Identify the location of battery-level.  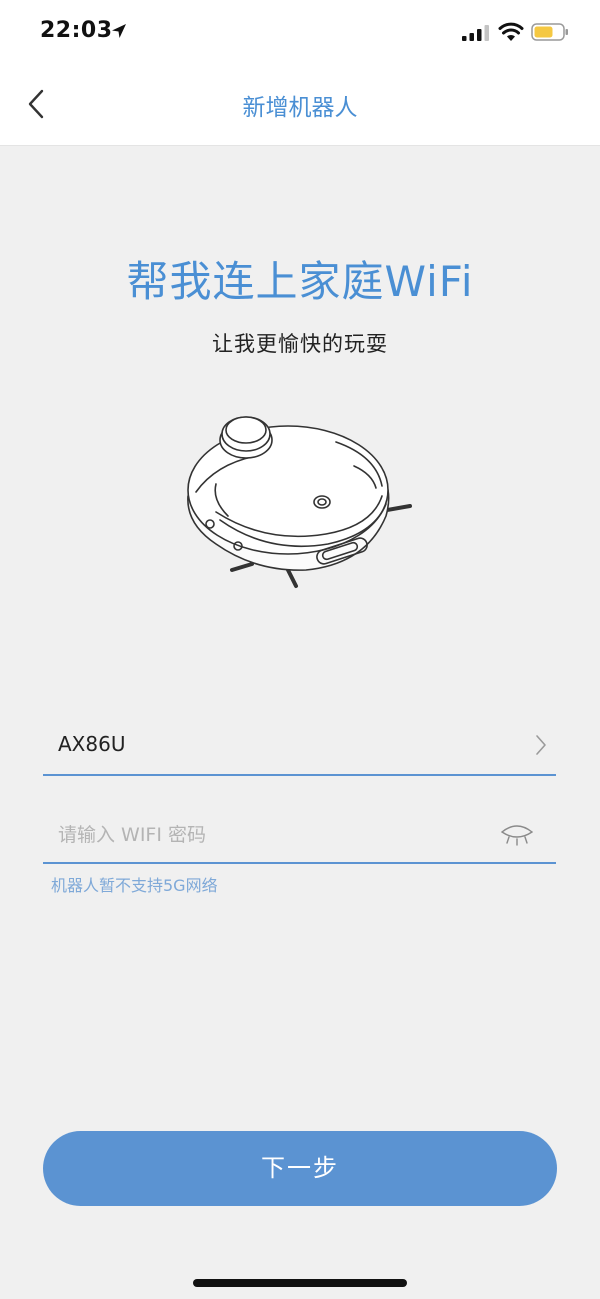
(543, 32).